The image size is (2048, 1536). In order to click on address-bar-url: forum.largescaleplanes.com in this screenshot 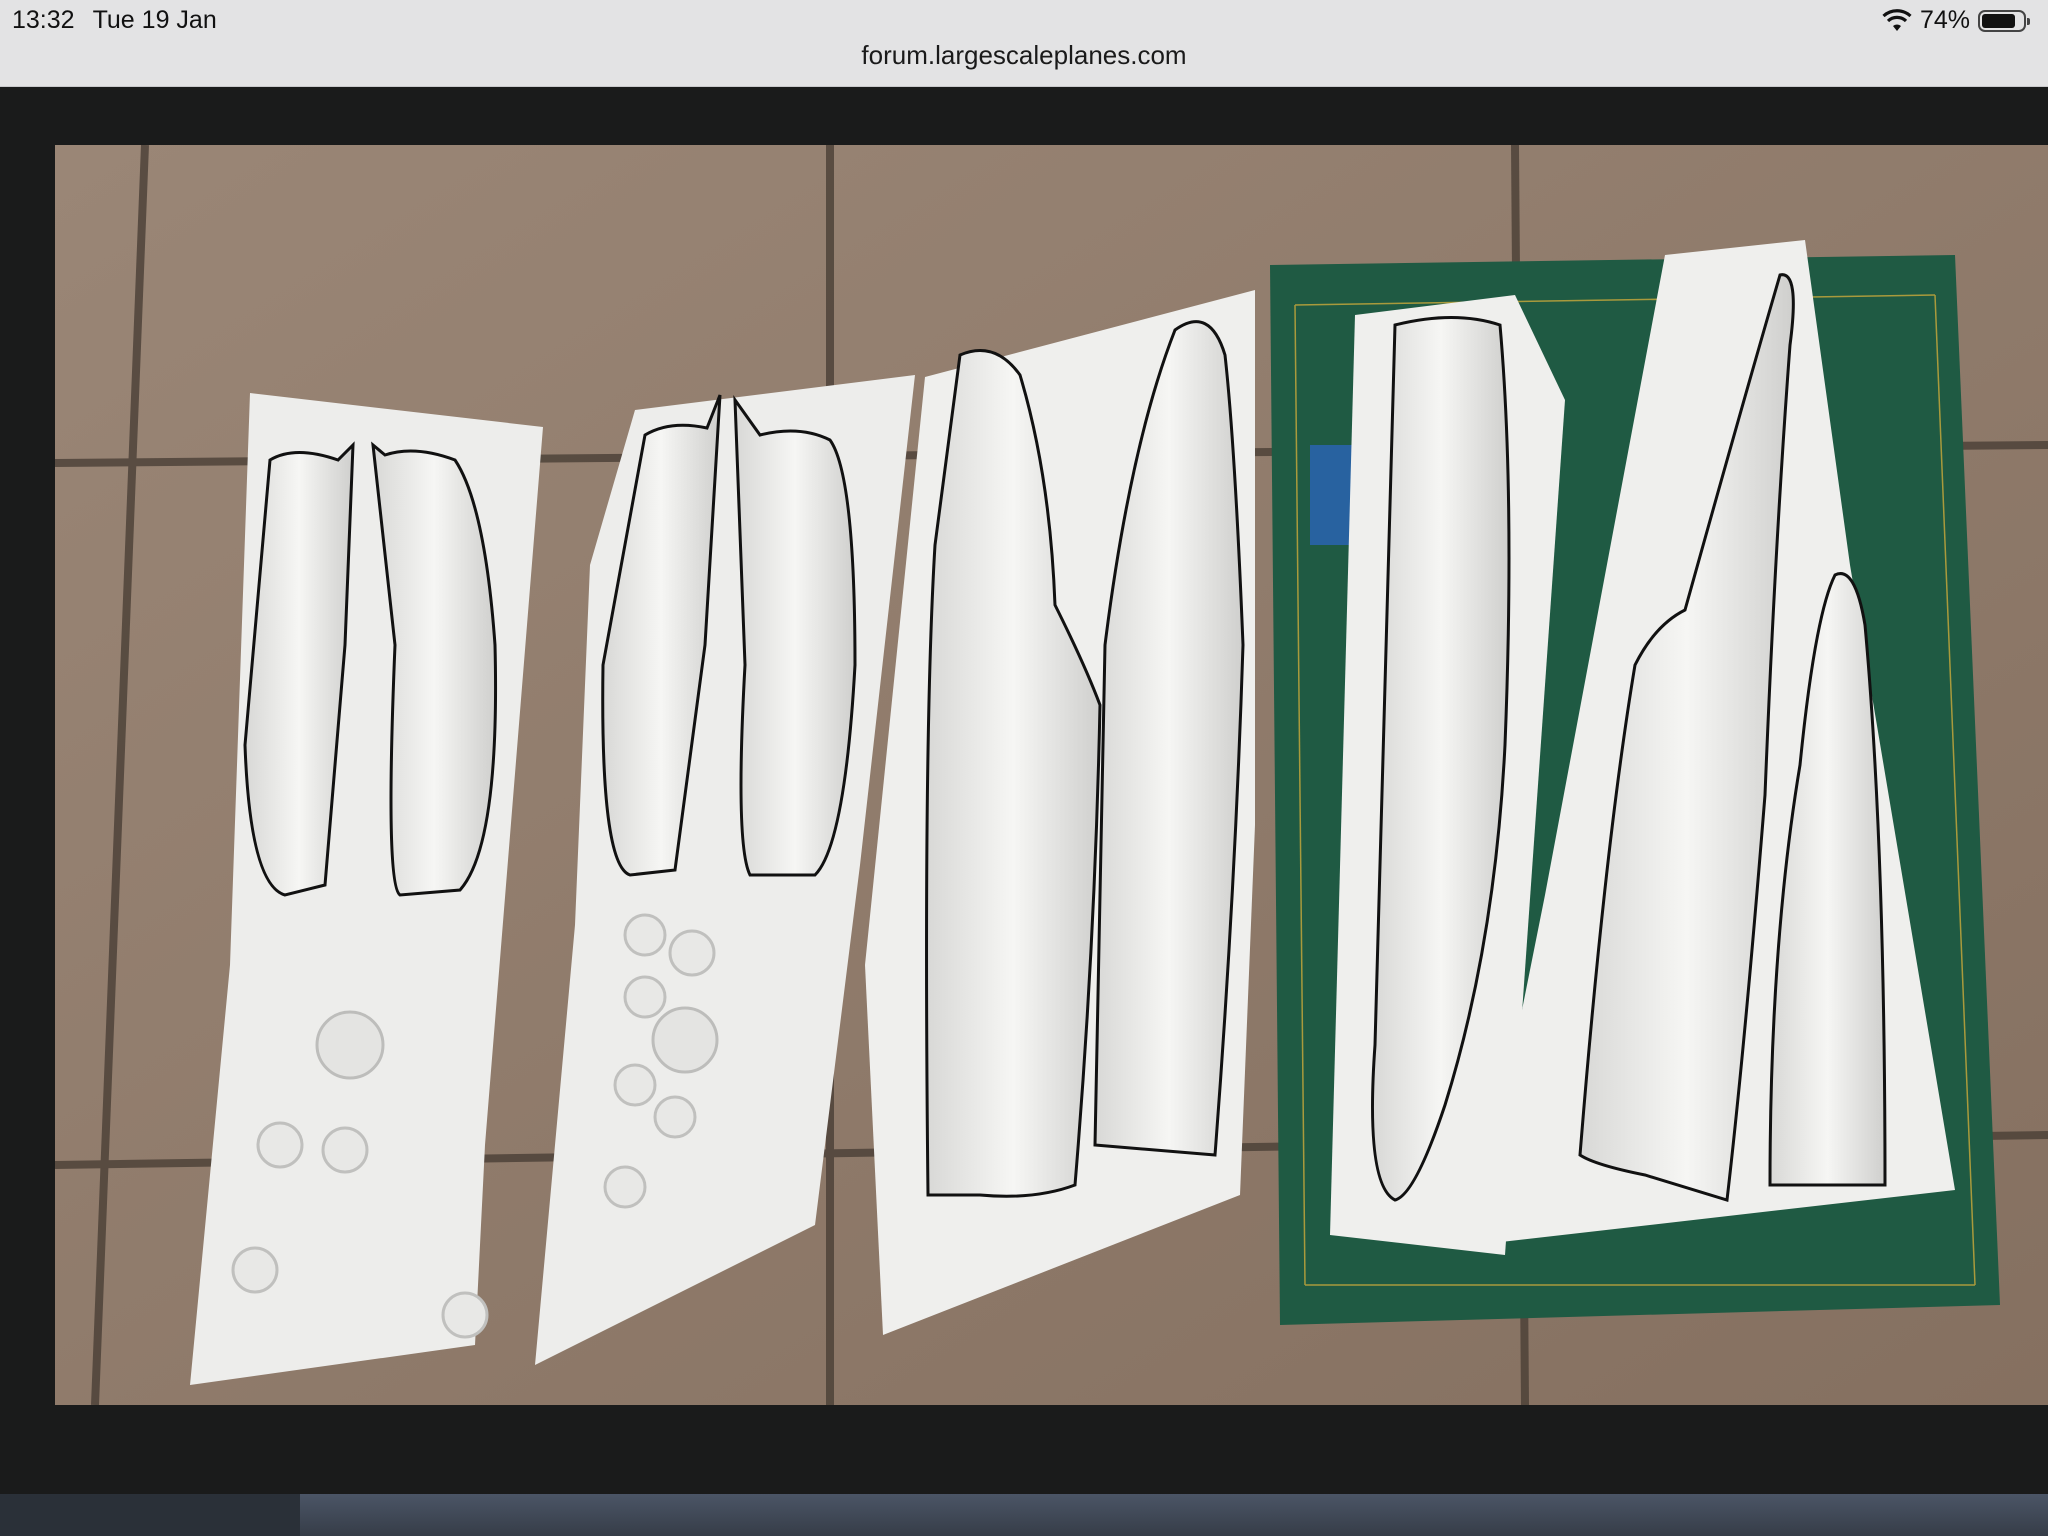, I will do `click(1024, 55)`.